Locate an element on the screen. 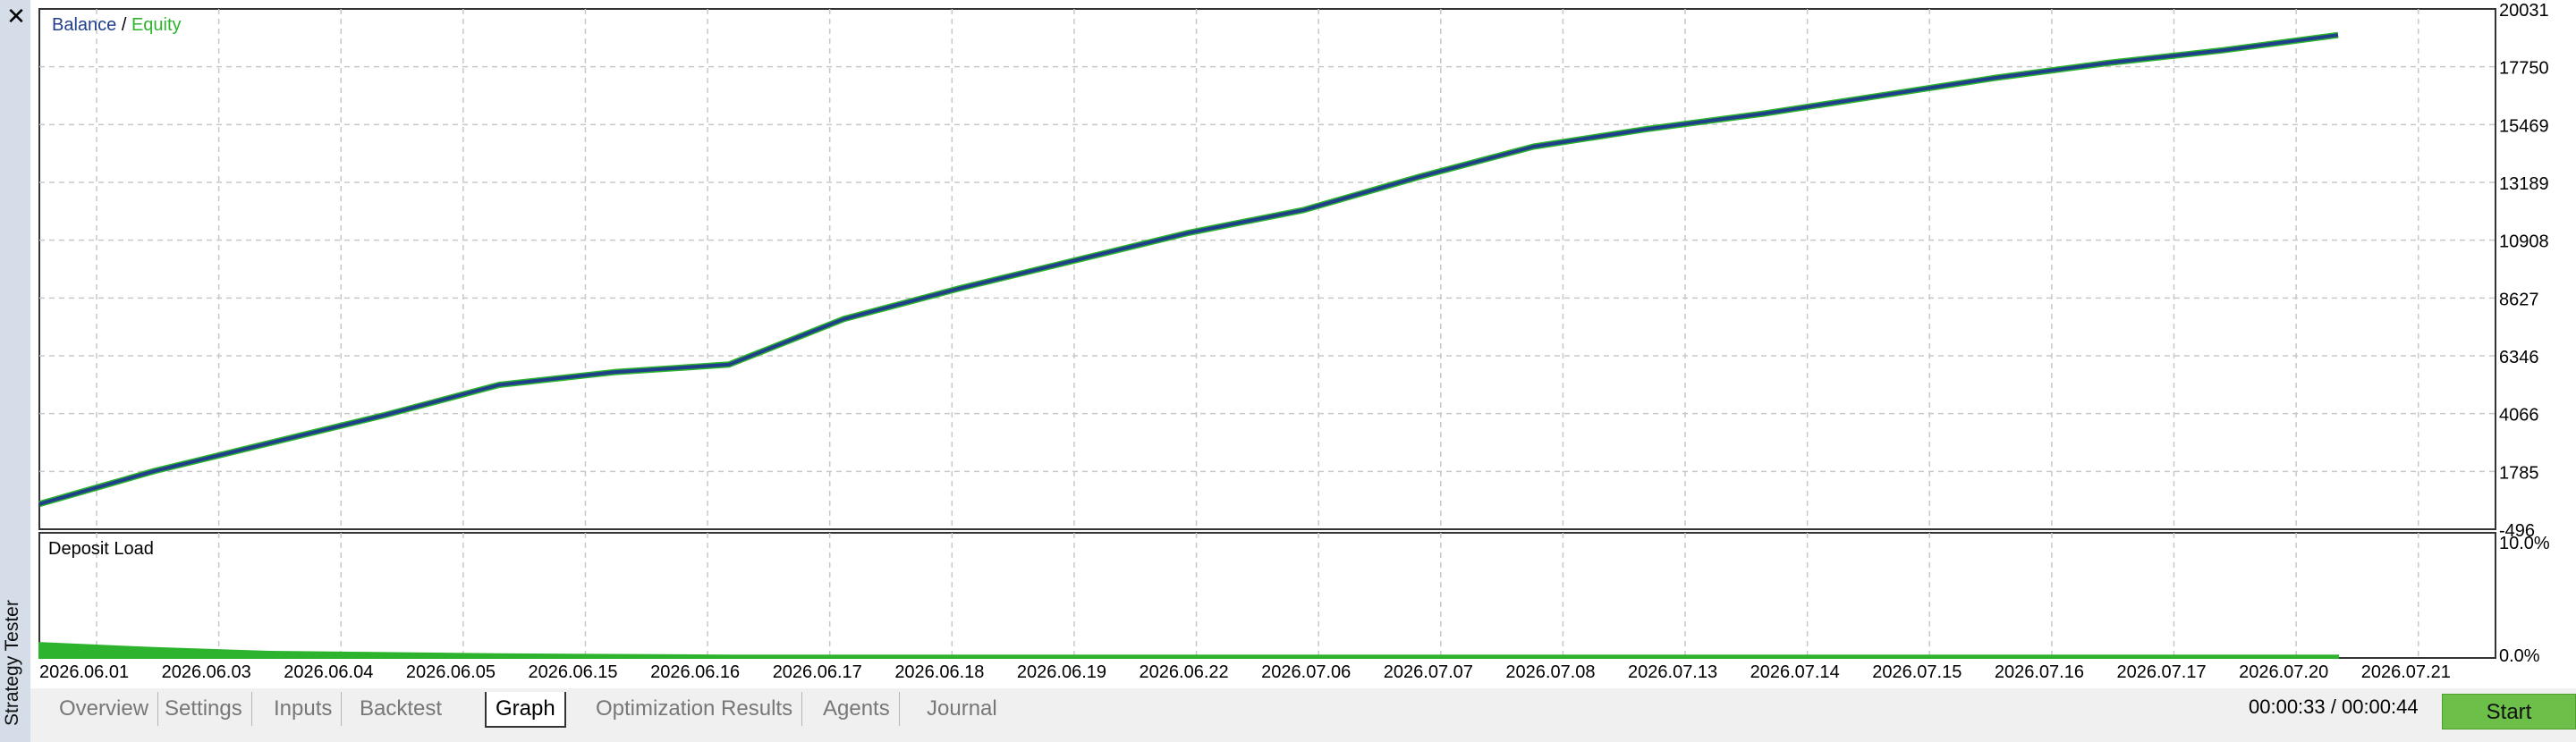  x-tick-label: 2026.06.19 is located at coordinates (1061, 672).